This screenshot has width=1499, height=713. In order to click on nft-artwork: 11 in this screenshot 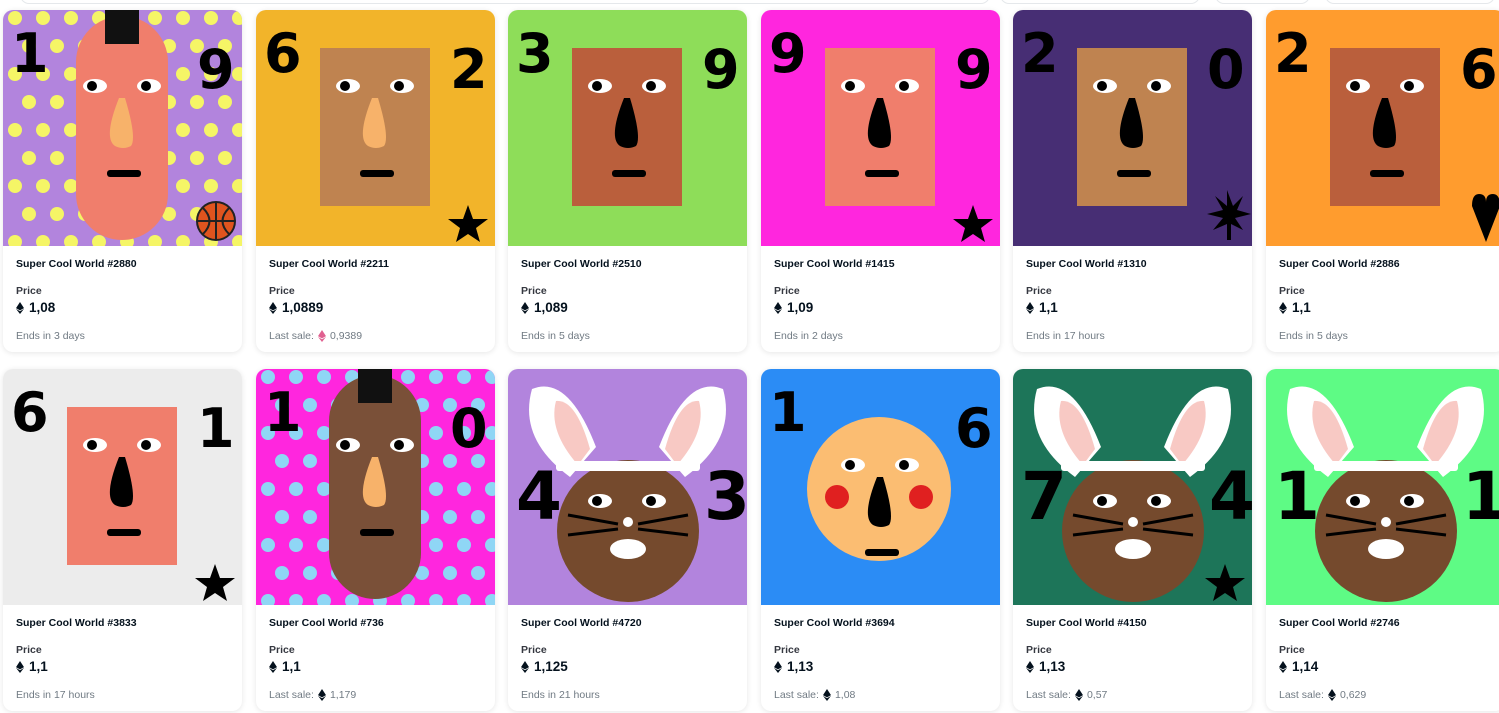, I will do `click(1382, 487)`.